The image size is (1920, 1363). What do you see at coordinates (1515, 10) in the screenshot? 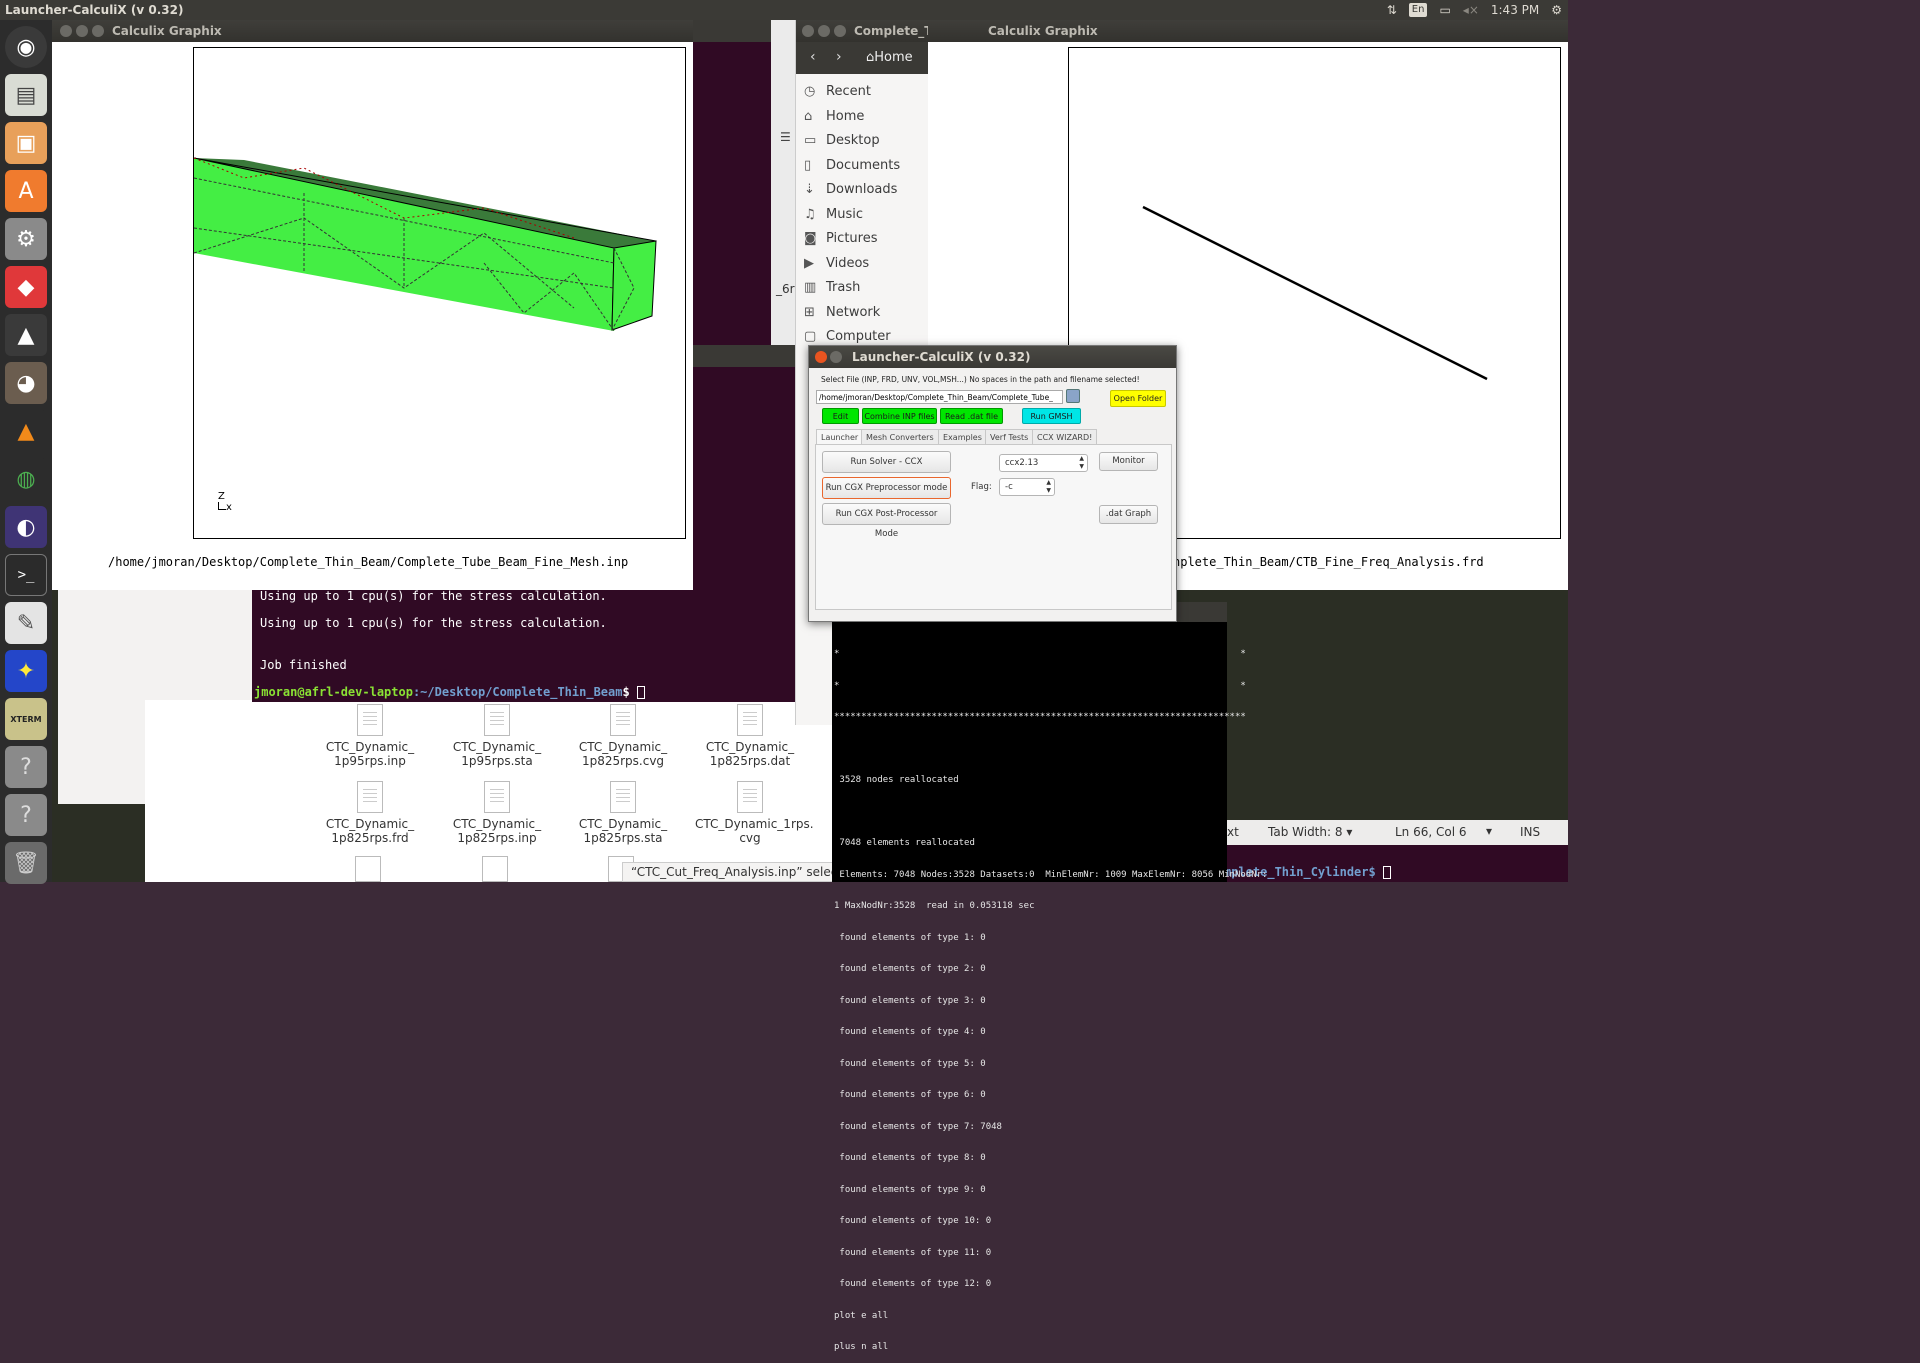
I see `clock: 1:43 PM` at bounding box center [1515, 10].